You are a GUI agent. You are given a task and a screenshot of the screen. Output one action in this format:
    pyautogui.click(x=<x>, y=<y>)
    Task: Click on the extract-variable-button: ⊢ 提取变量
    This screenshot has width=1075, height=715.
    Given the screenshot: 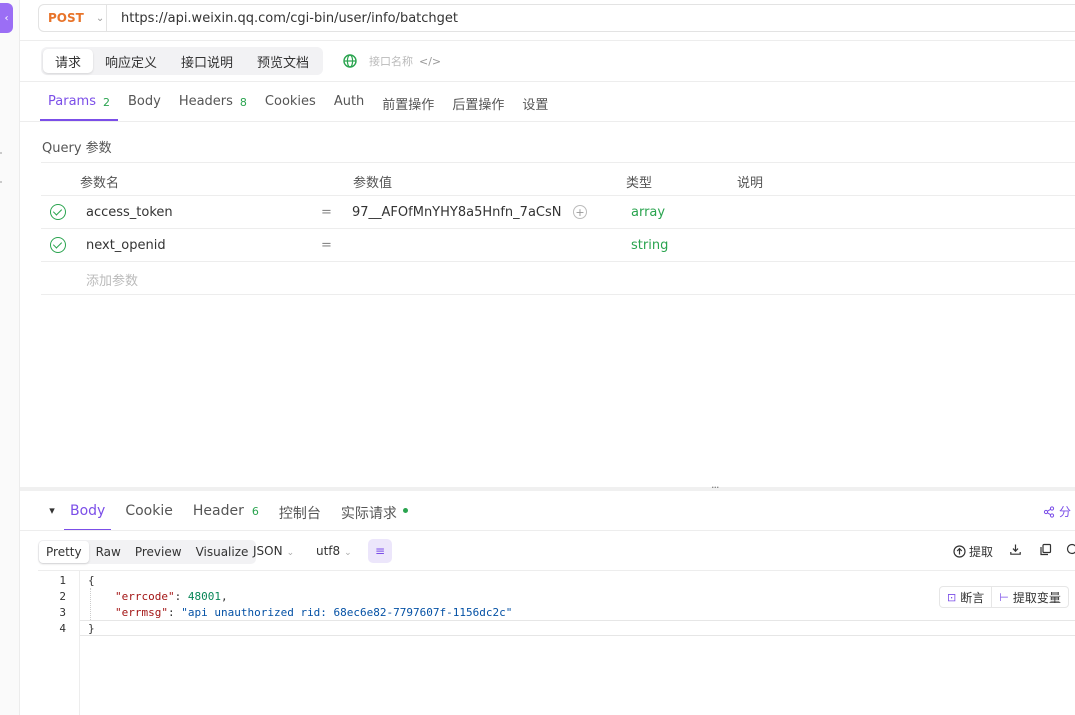 What is the action you would take?
    pyautogui.click(x=1030, y=597)
    